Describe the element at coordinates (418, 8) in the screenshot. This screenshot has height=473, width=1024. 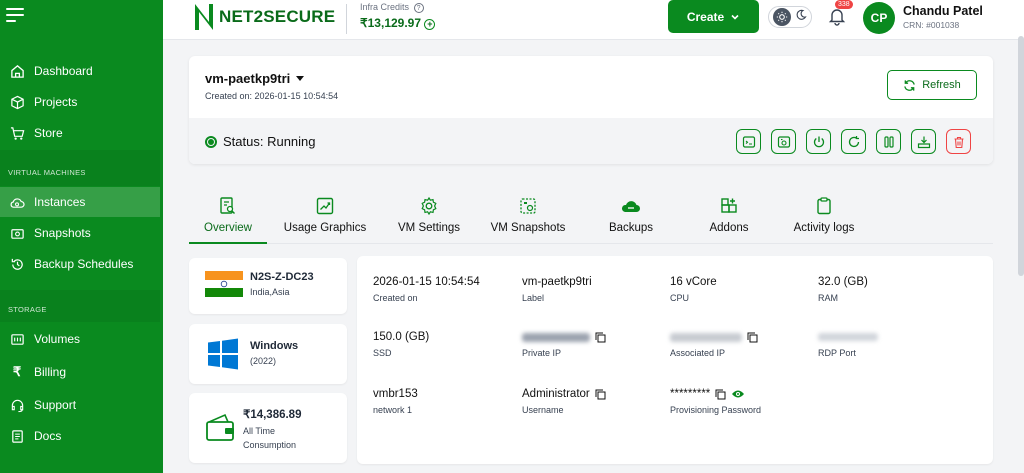
I see `help-icon: ?` at that location.